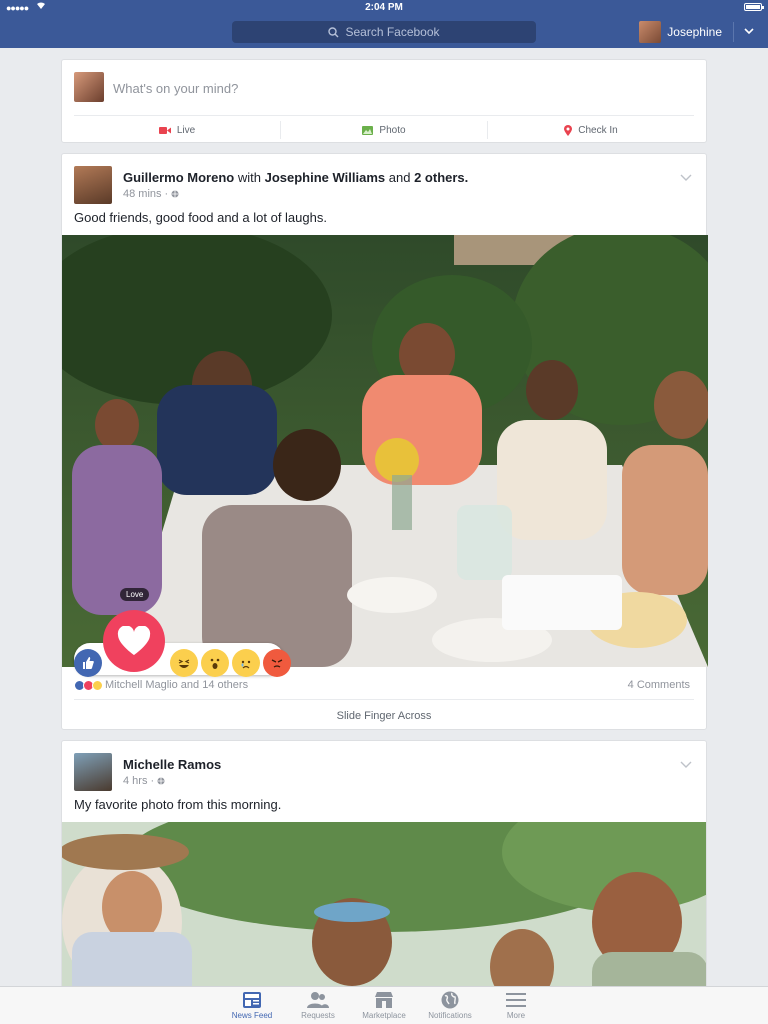  What do you see at coordinates (318, 1015) in the screenshot?
I see `tab-label: Requests` at bounding box center [318, 1015].